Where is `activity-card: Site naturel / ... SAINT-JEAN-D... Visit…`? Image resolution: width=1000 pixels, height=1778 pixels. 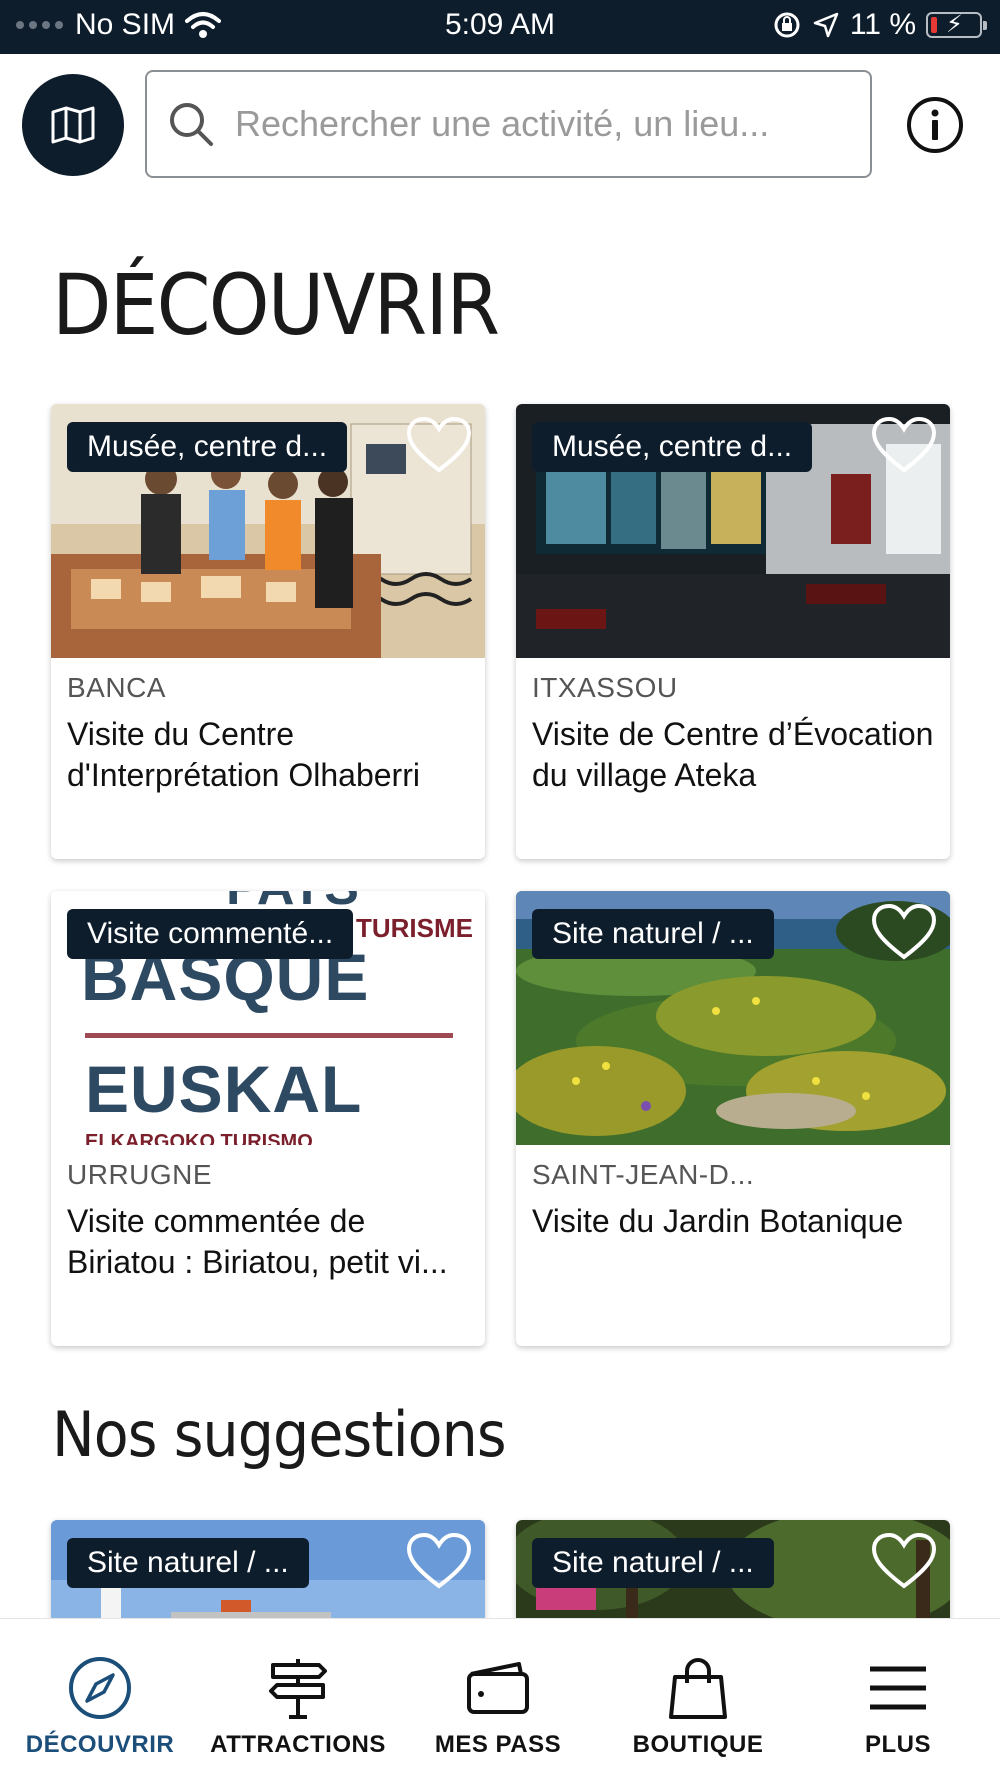 activity-card: Site naturel / ... SAINT-JEAN-D... Visit… is located at coordinates (733, 1118).